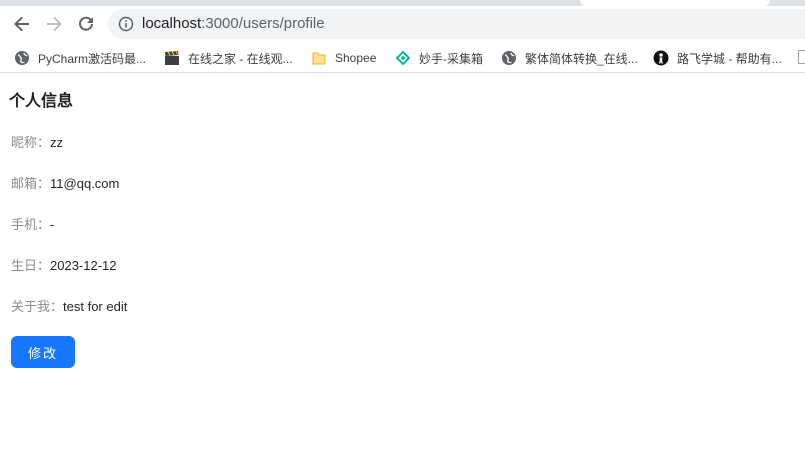 The height and width of the screenshot is (450, 805). I want to click on arrow-right-icon, so click(54, 24).